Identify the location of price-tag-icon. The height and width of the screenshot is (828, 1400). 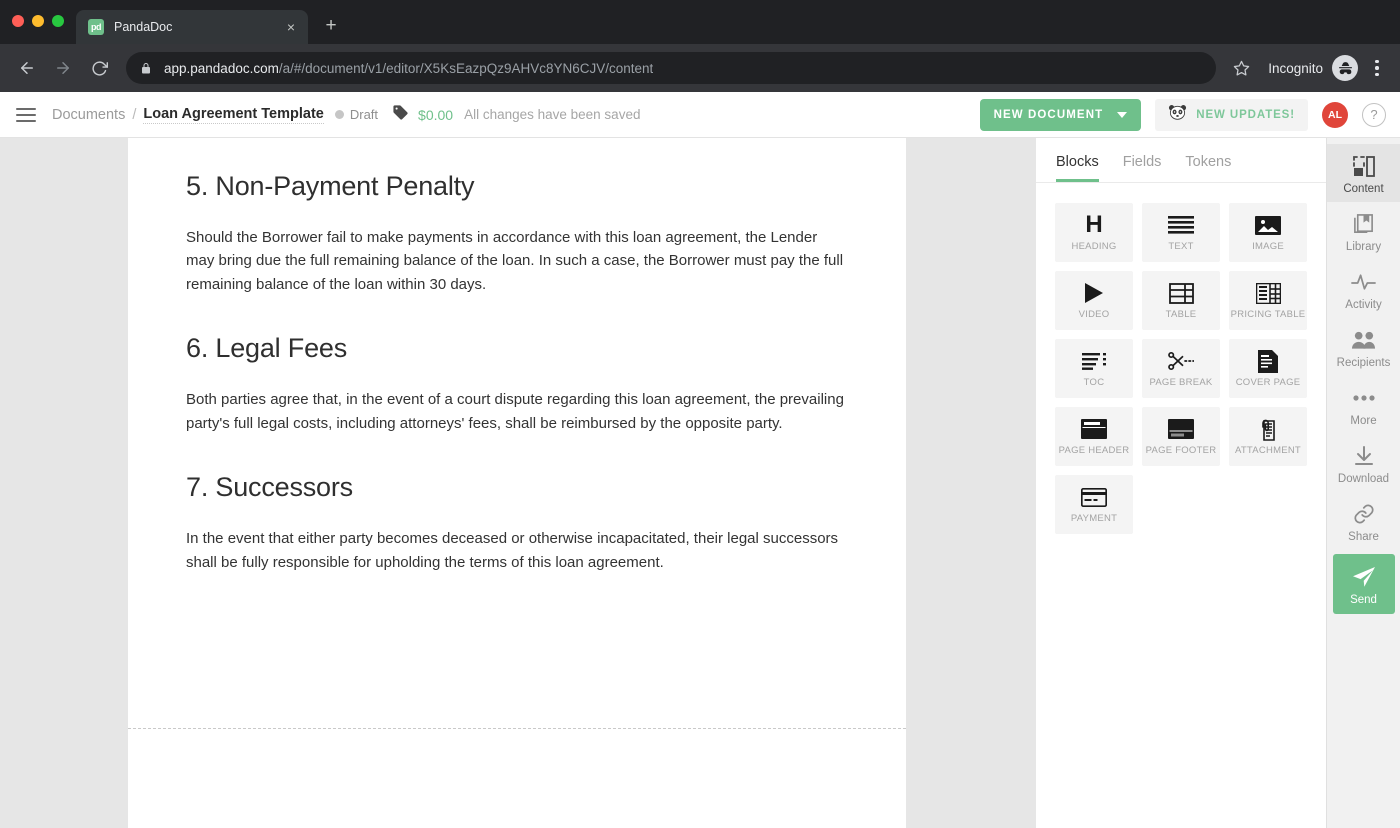
(400, 115).